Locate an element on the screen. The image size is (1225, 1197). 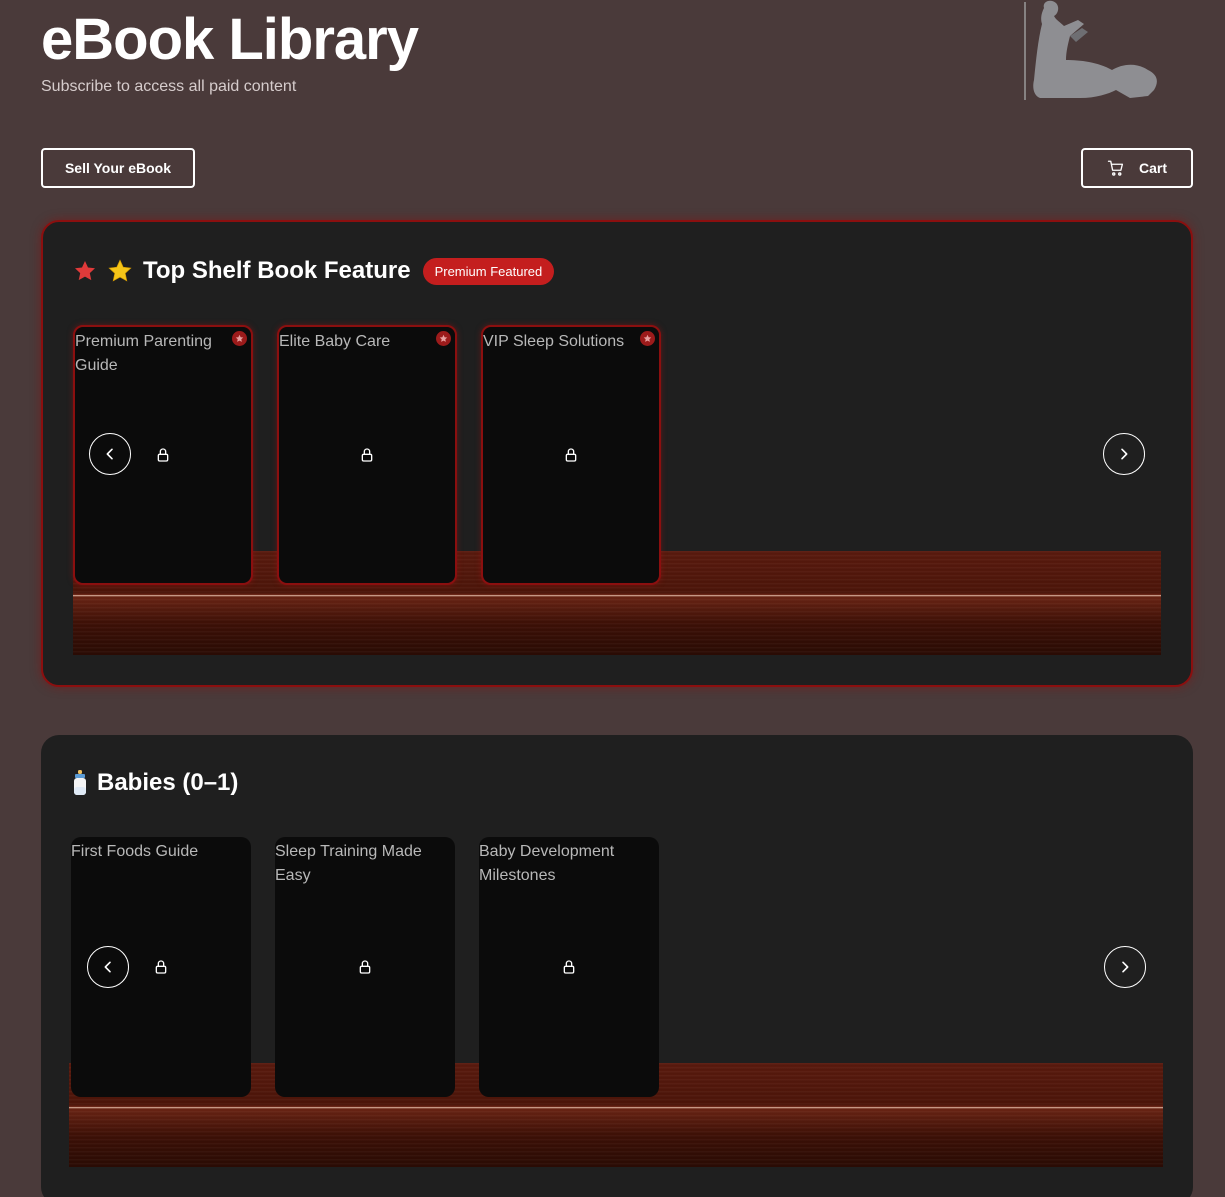
section-title: Top Shelf Book Feature is located at coordinates (277, 270).